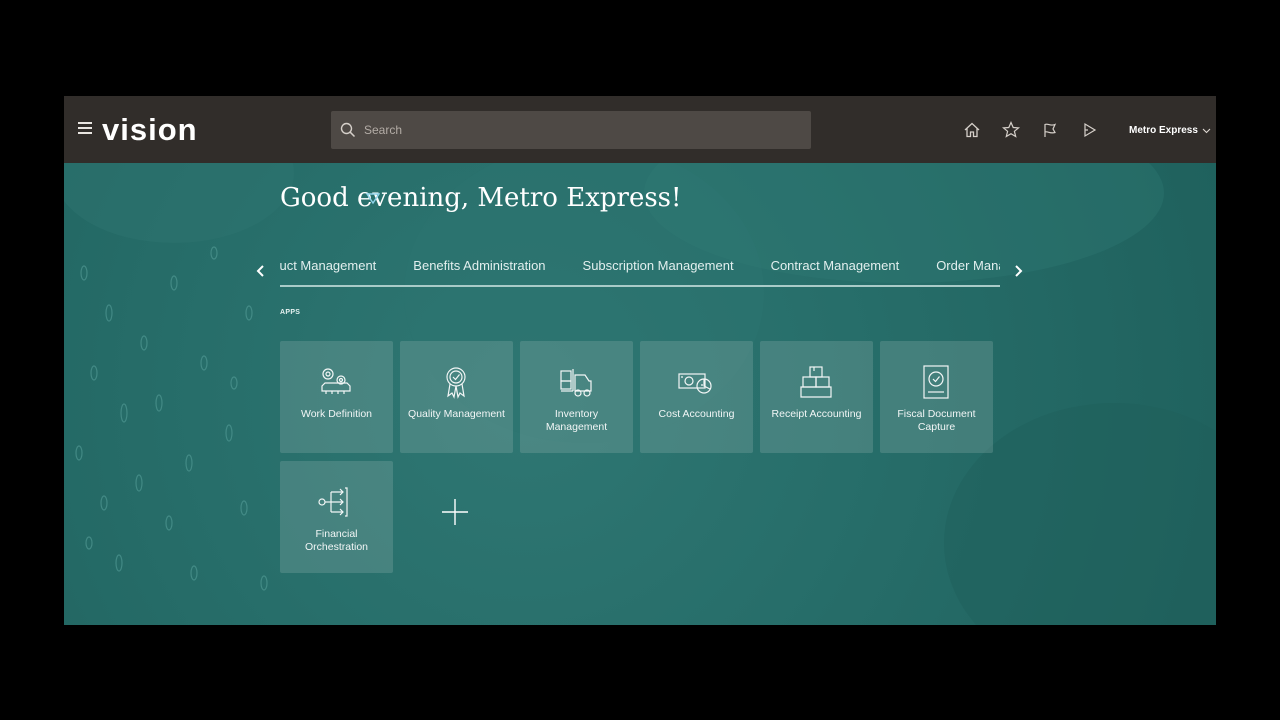 The image size is (1280, 720). Describe the element at coordinates (1050, 130) in the screenshot. I see `watchlist-flag-icon` at that location.